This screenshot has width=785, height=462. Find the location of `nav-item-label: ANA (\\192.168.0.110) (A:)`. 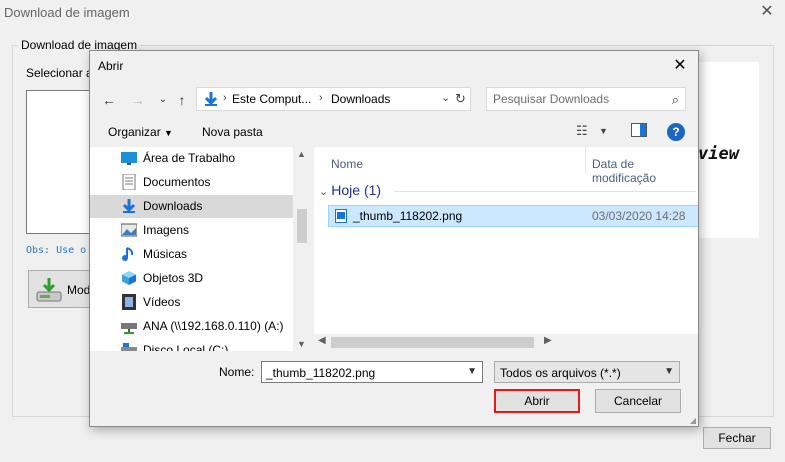

nav-item-label: ANA (\\192.168.0.110) (A:) is located at coordinates (213, 326).